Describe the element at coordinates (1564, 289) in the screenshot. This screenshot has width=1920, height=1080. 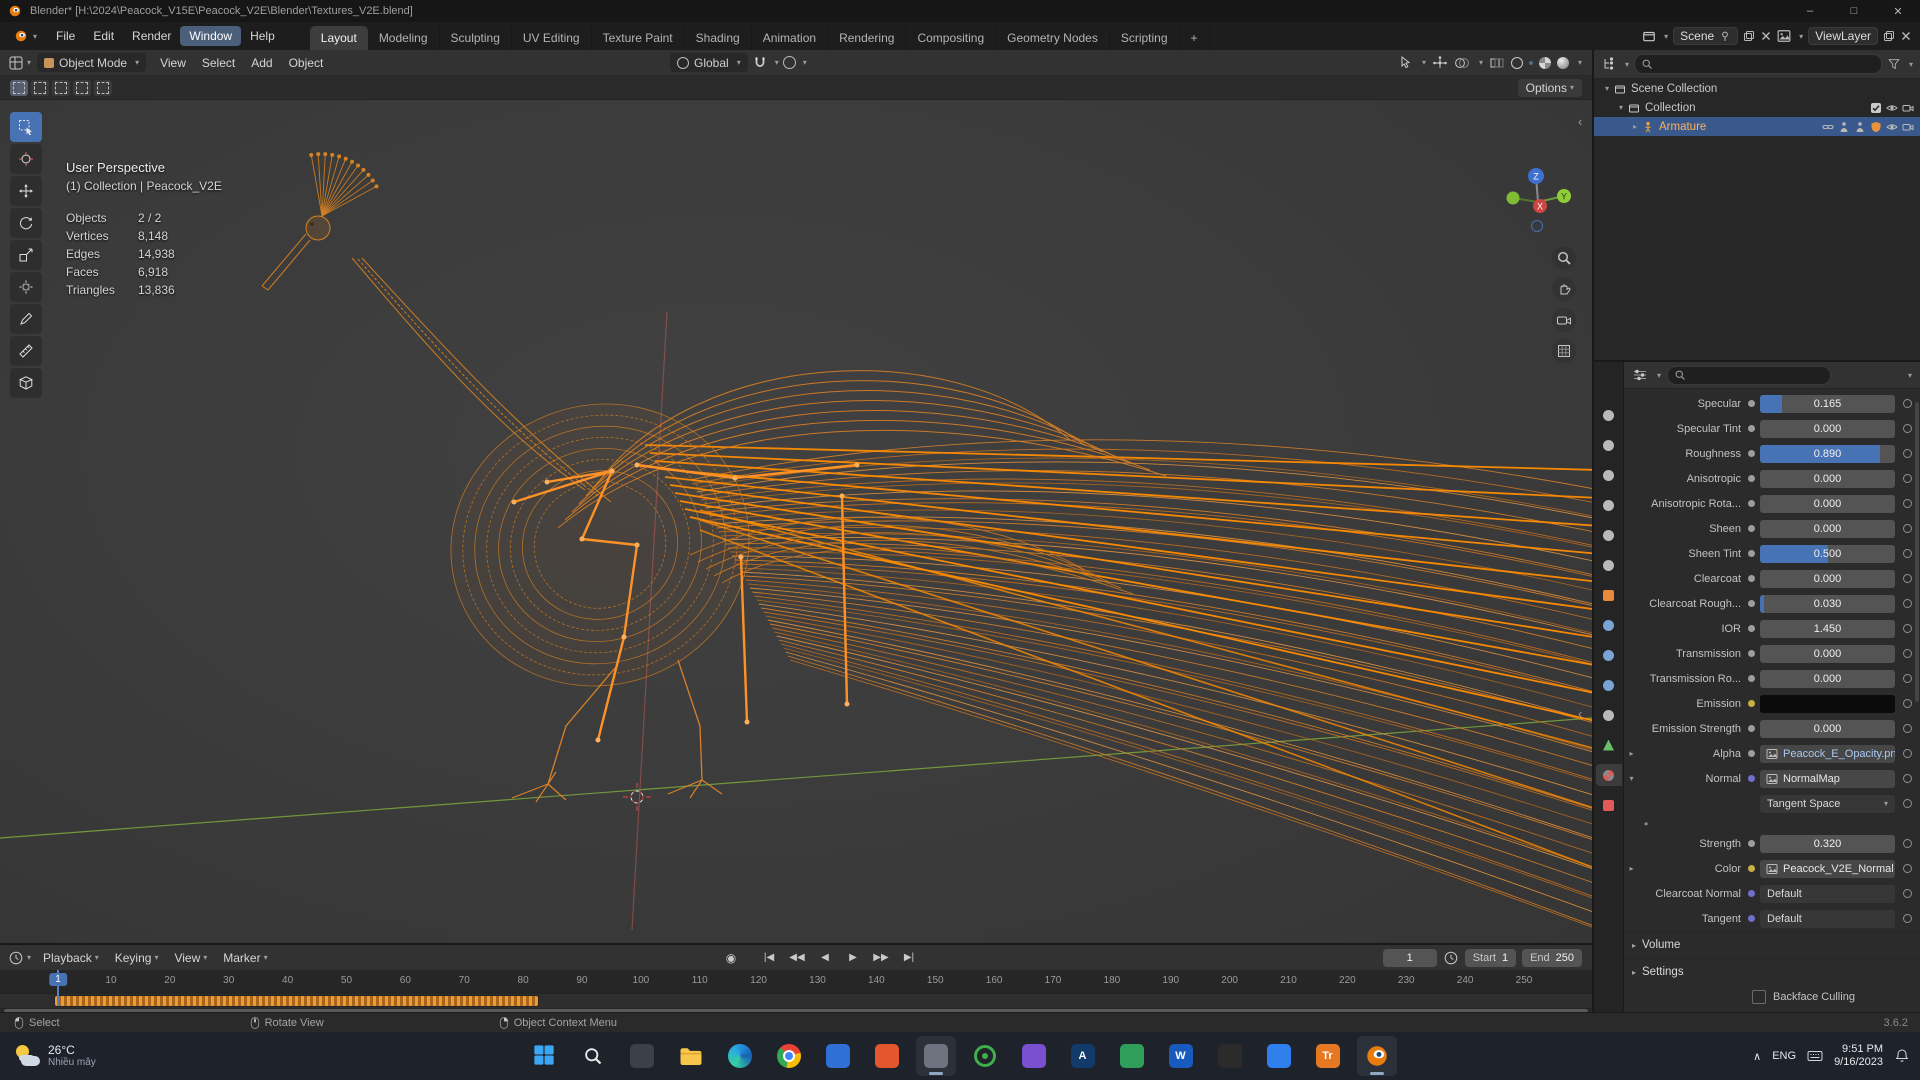
I see `pan-hand-icon` at that location.